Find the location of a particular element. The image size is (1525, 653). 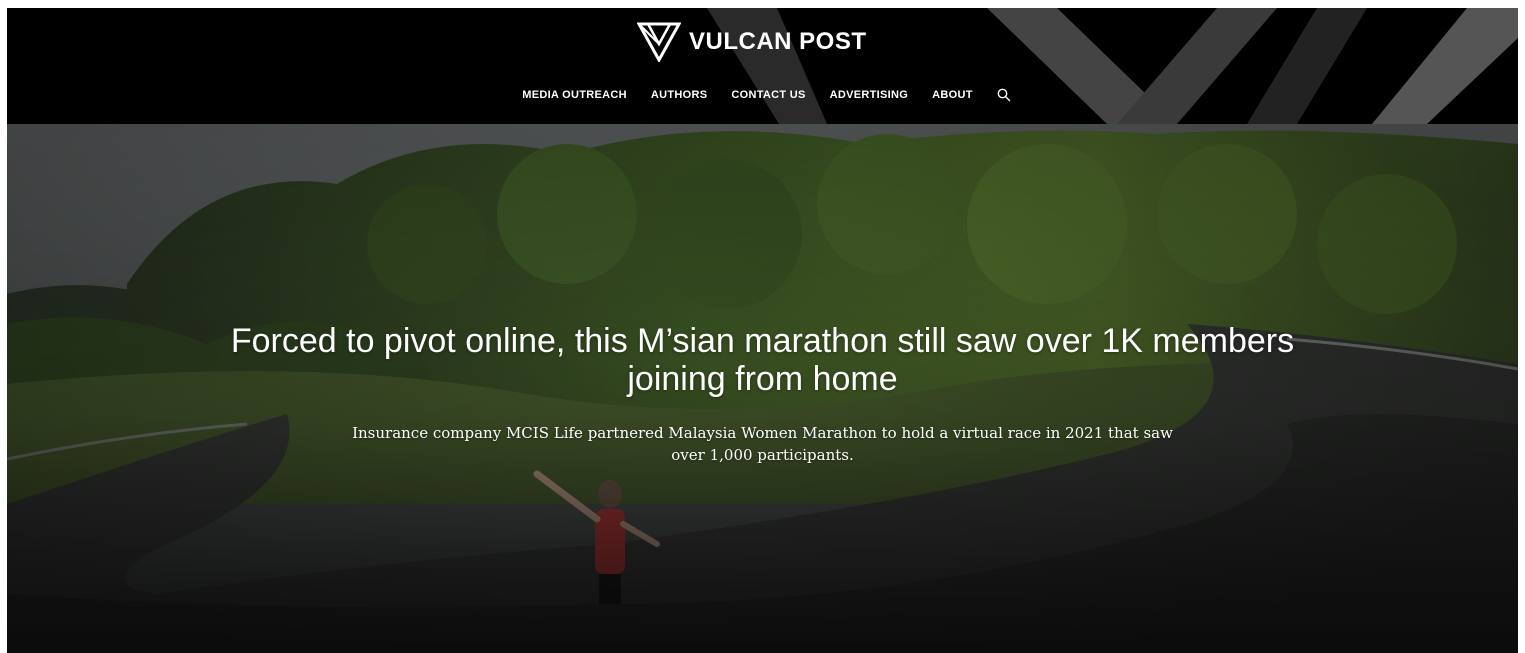

nav-item-media-outreach: MEDIA OUTREACH is located at coordinates (574, 95).